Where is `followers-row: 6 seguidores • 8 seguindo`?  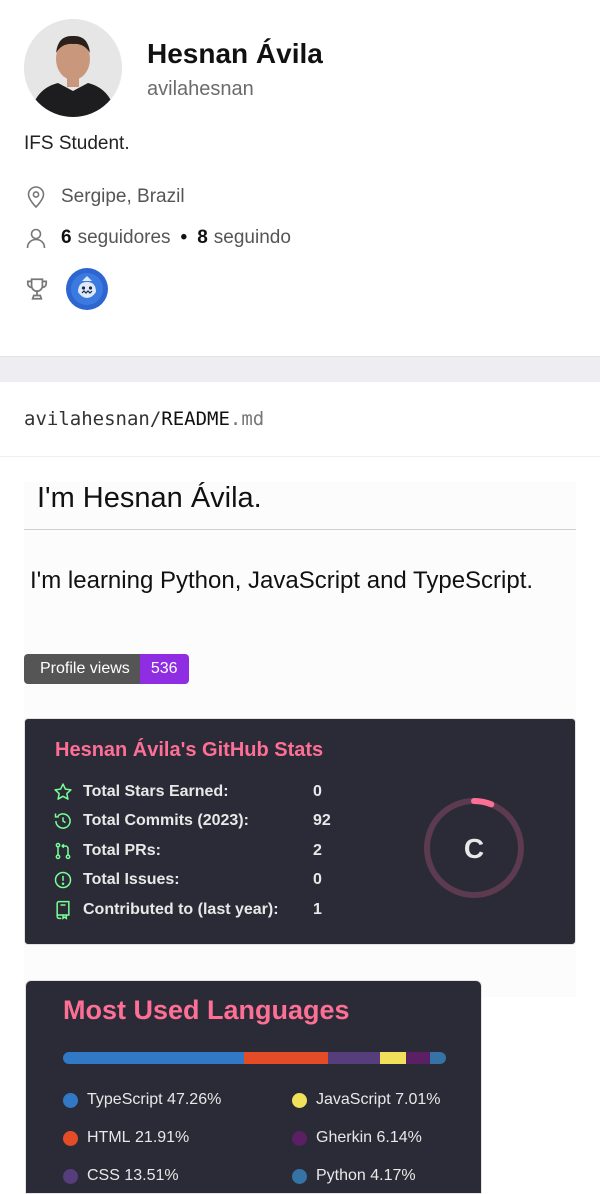
followers-row: 6 seguidores • 8 seguindo is located at coordinates (157, 238).